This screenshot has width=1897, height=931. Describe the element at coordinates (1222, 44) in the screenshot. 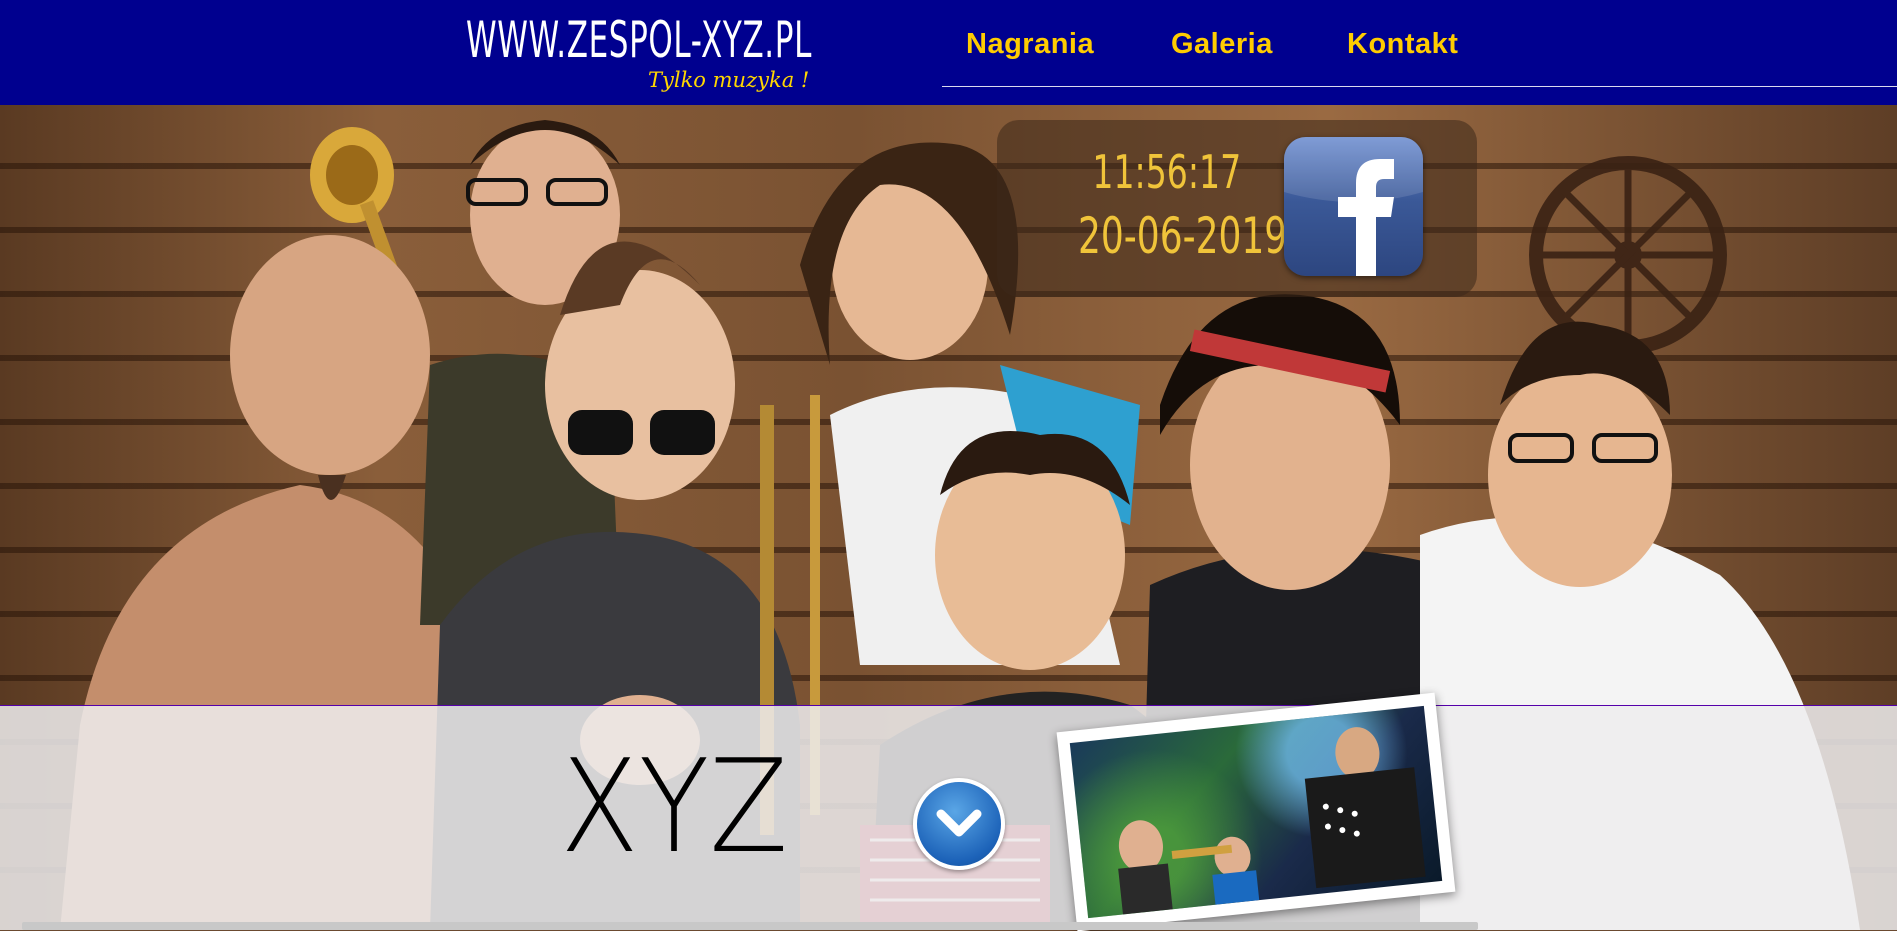

I see `nav-link-galeria: Galeria` at that location.